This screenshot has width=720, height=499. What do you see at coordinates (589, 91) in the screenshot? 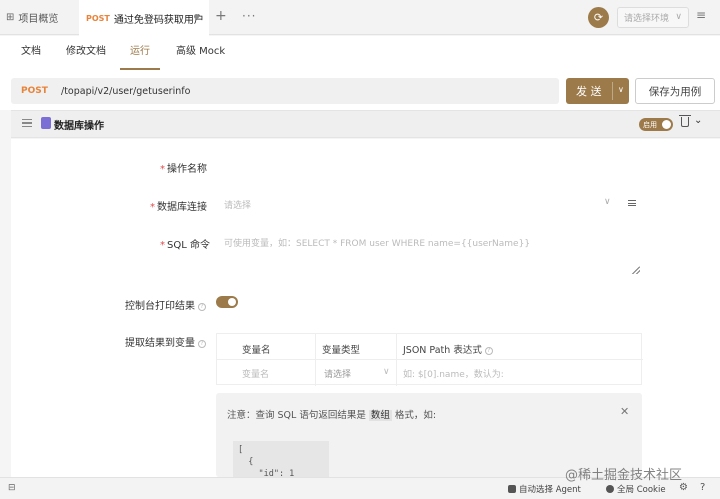
I see `send-button-label: 发 送` at bounding box center [589, 91].